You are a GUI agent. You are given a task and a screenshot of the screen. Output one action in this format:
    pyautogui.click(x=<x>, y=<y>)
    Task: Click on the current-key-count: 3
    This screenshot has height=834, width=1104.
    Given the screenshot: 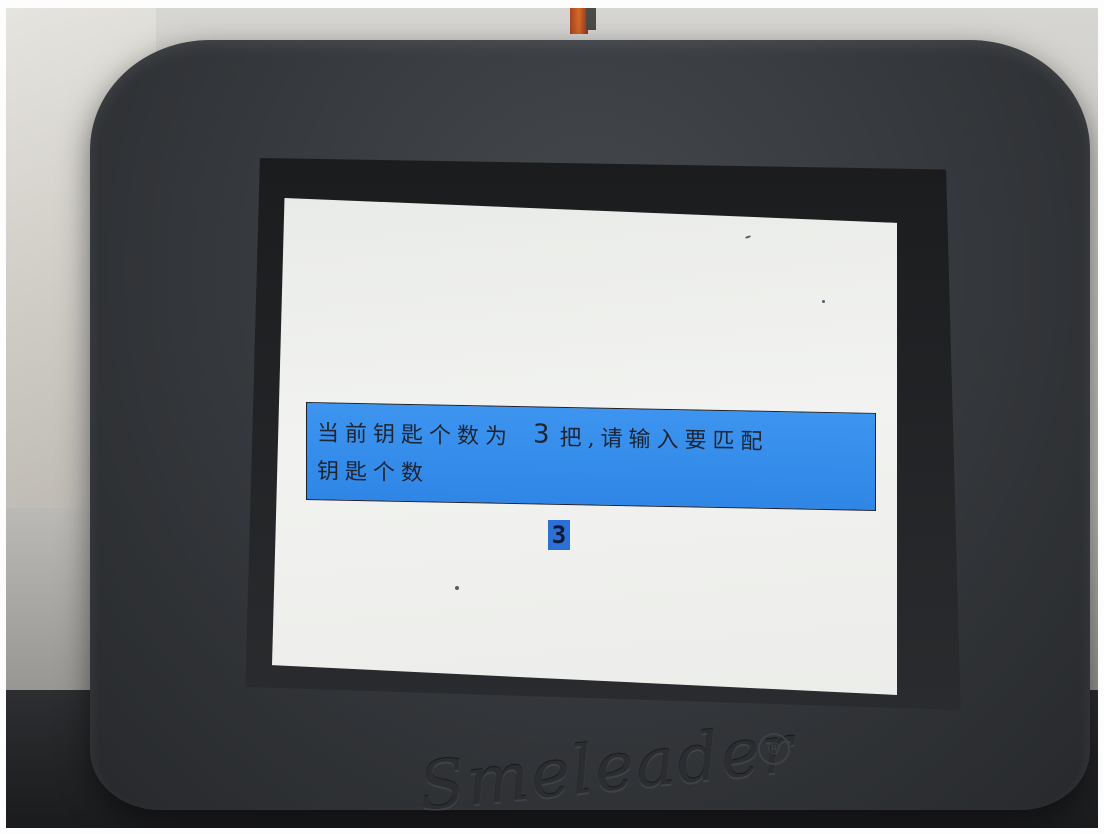 What is the action you would take?
    pyautogui.click(x=541, y=434)
    